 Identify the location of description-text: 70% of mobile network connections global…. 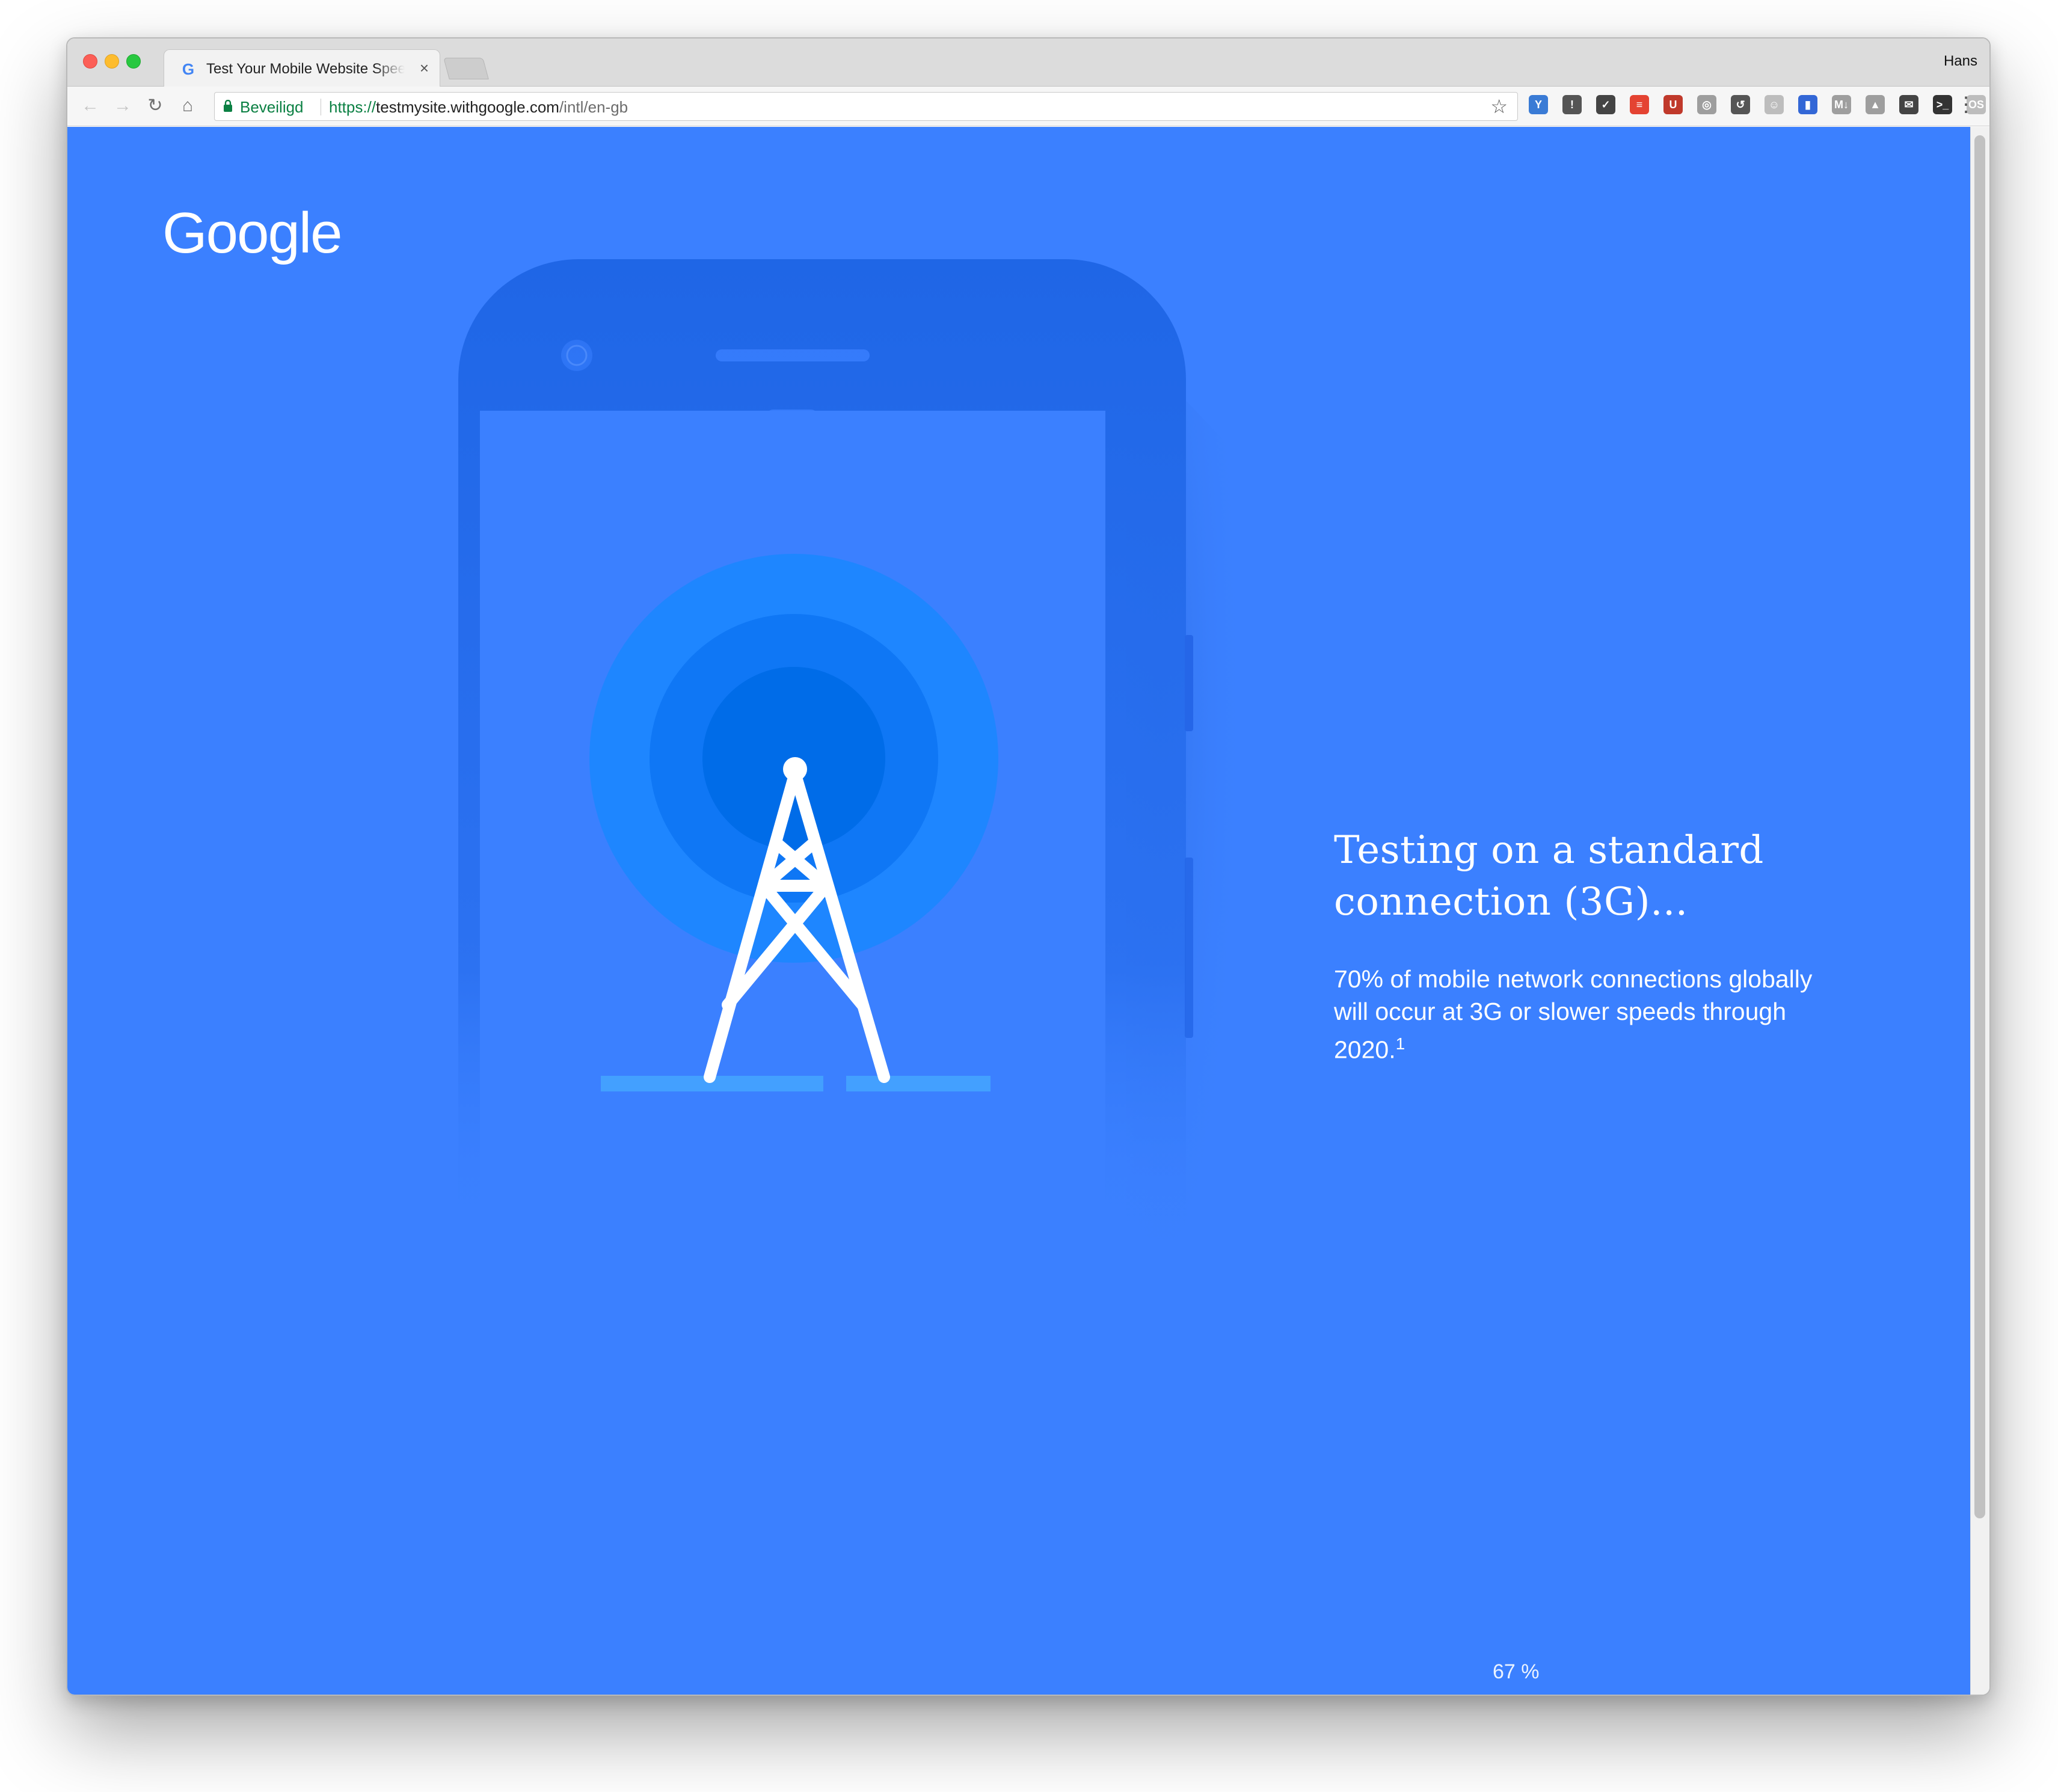
(1573, 1014).